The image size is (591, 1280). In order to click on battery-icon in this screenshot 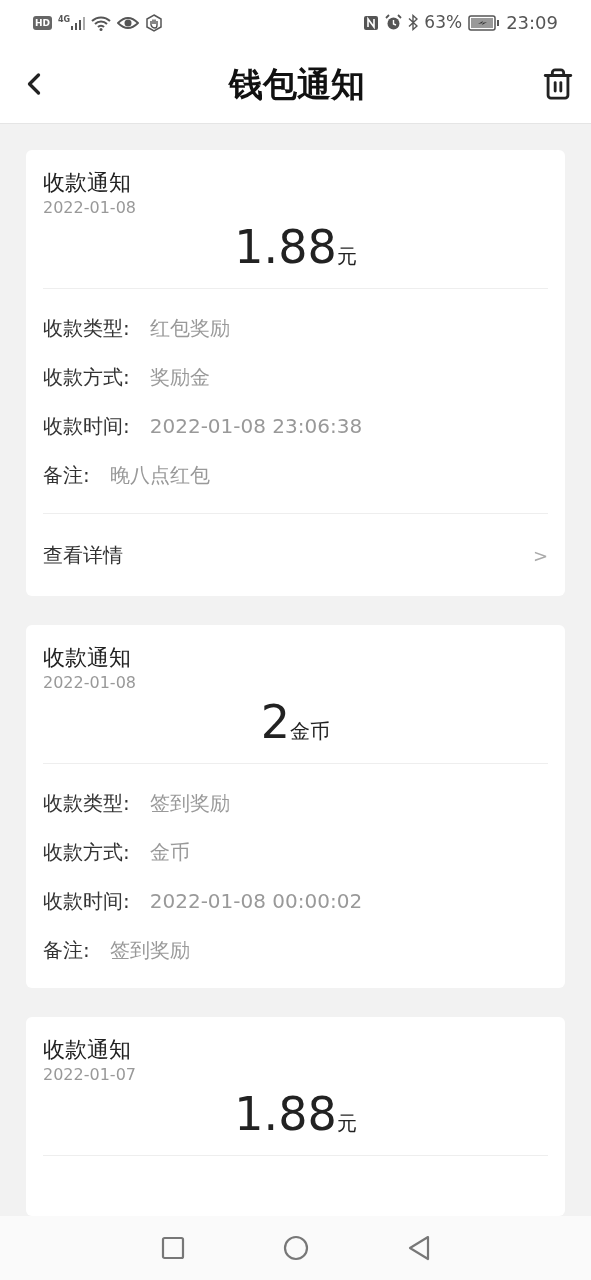, I will do `click(484, 22)`.